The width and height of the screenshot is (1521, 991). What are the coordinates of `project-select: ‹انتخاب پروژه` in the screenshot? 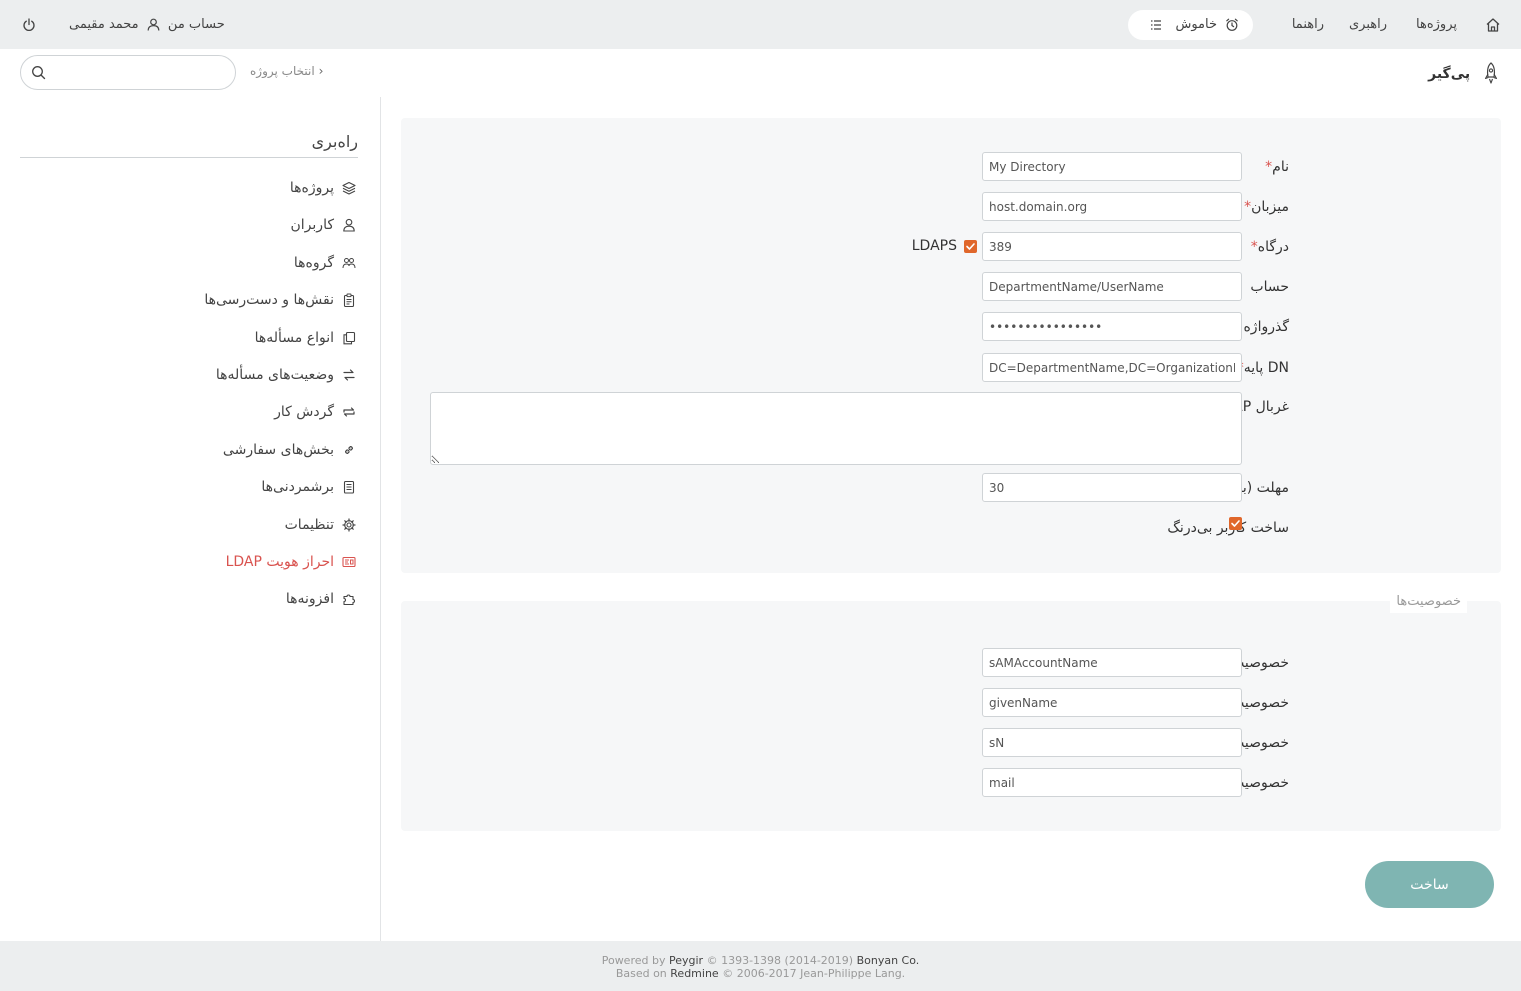 It's located at (286, 71).